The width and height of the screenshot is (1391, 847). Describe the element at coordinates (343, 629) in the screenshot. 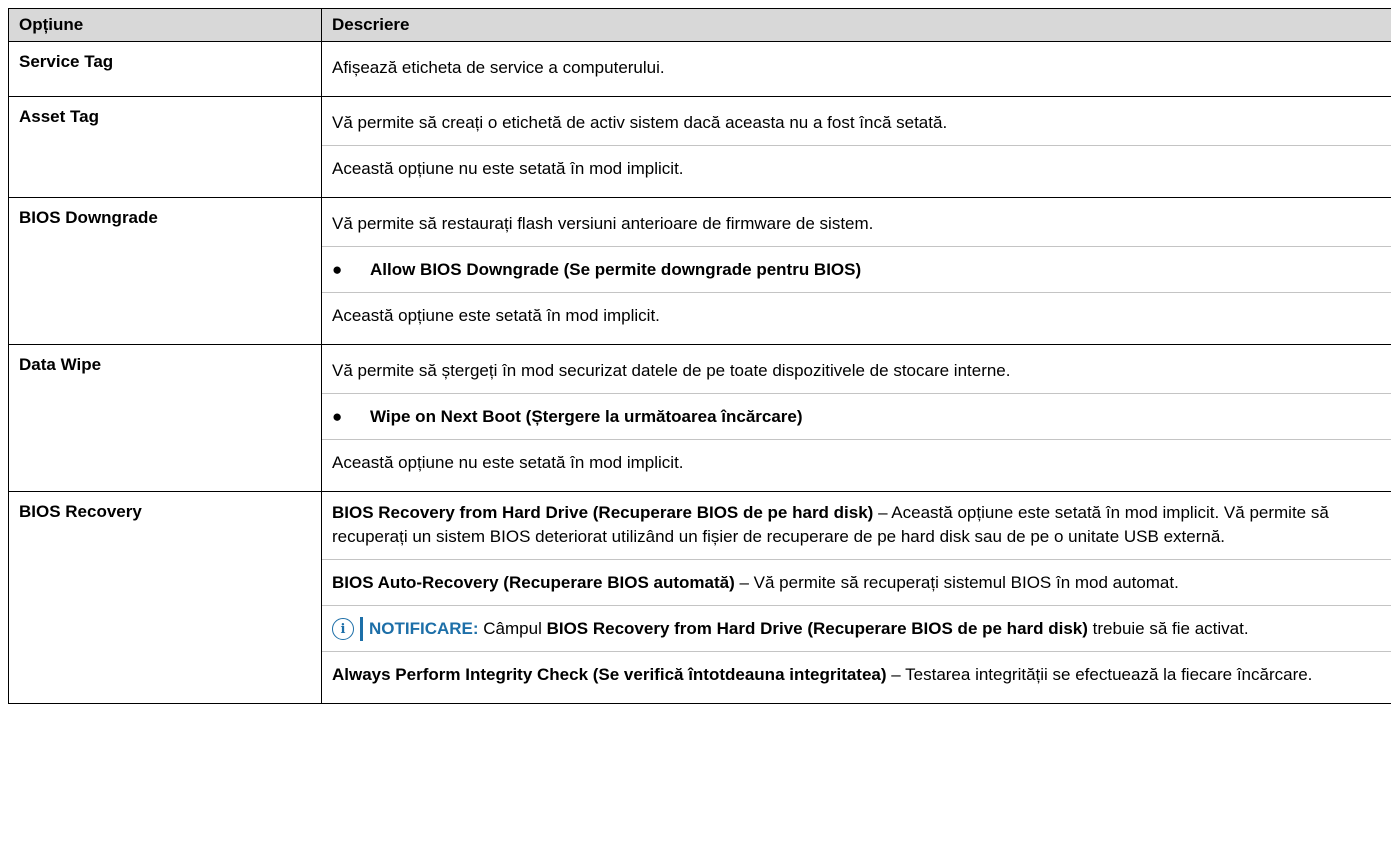

I see `info-icon: i` at that location.